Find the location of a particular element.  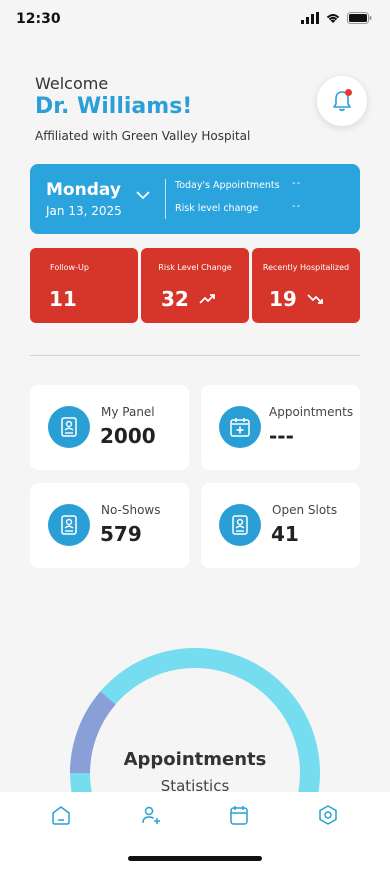

risk-level-change-label: Risk Level Change is located at coordinates (195, 267).